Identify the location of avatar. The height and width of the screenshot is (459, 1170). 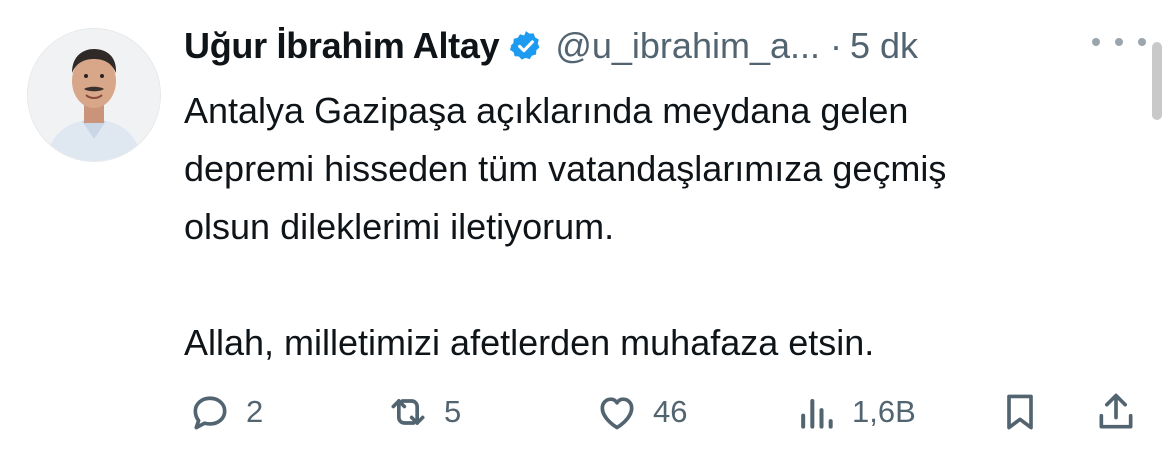
(94, 95).